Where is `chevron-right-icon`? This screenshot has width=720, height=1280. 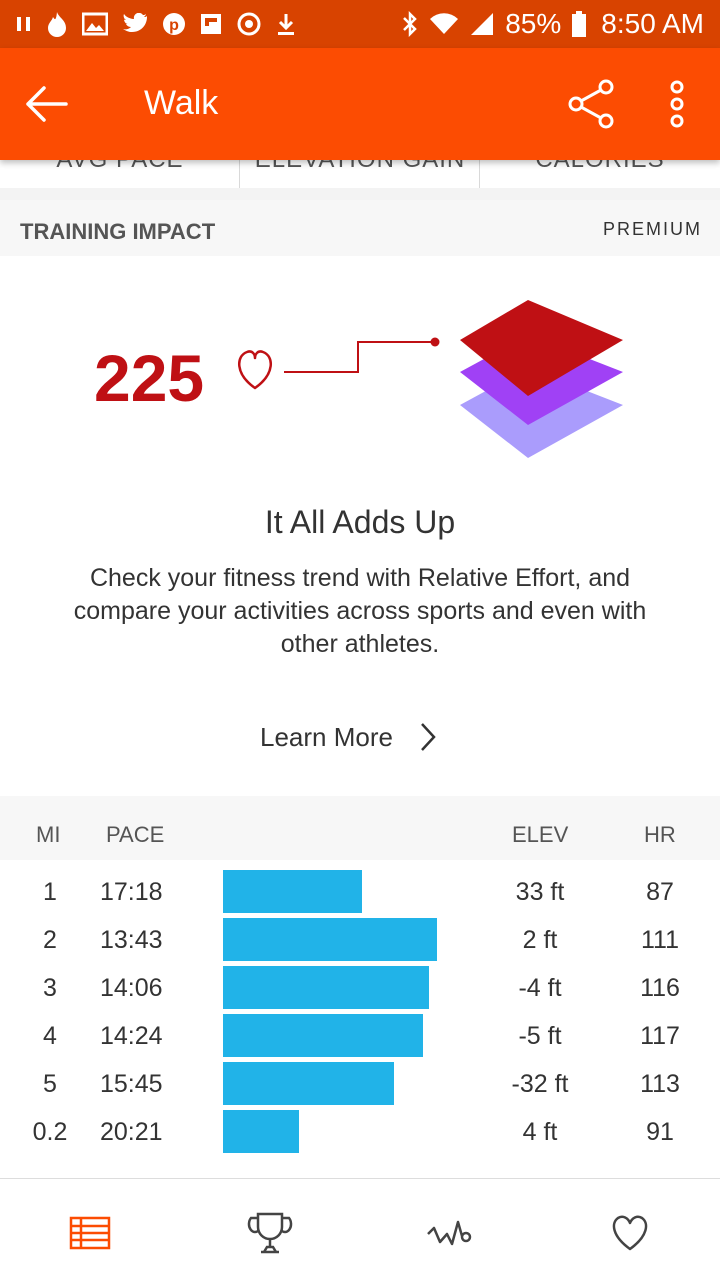
chevron-right-icon is located at coordinates (428, 737).